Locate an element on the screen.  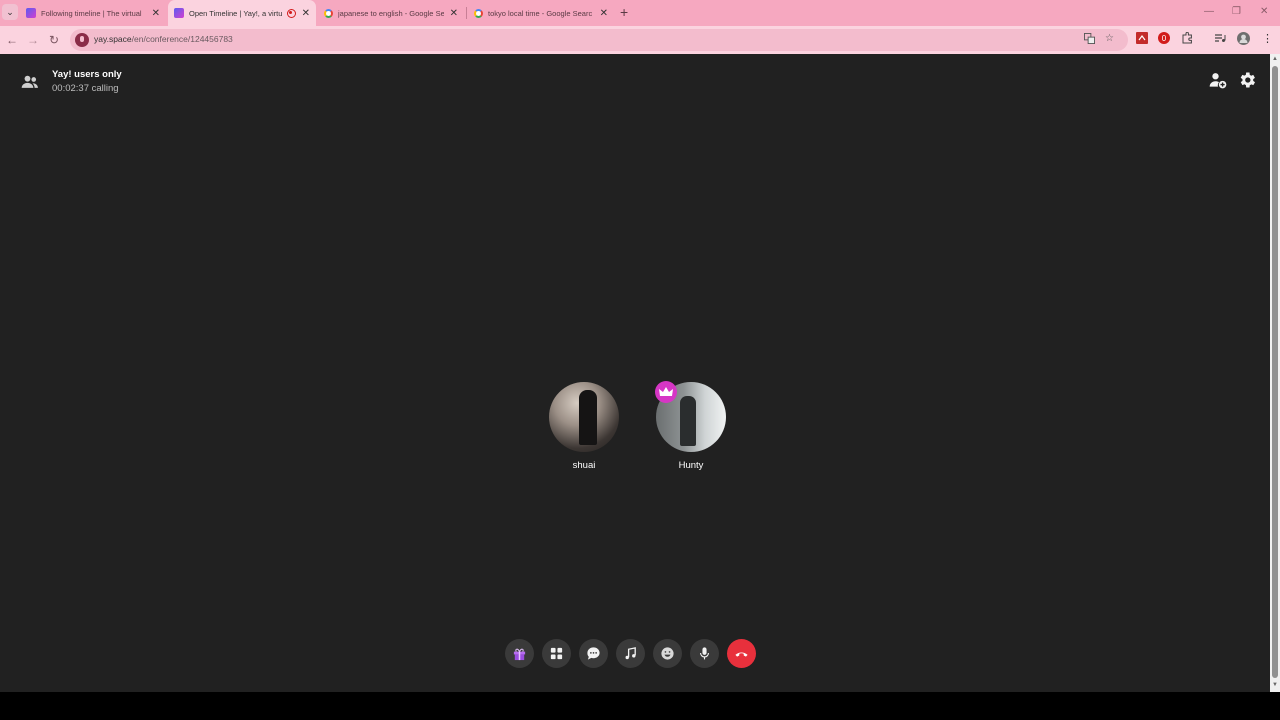
site-info-icon is located at coordinates (82, 40).